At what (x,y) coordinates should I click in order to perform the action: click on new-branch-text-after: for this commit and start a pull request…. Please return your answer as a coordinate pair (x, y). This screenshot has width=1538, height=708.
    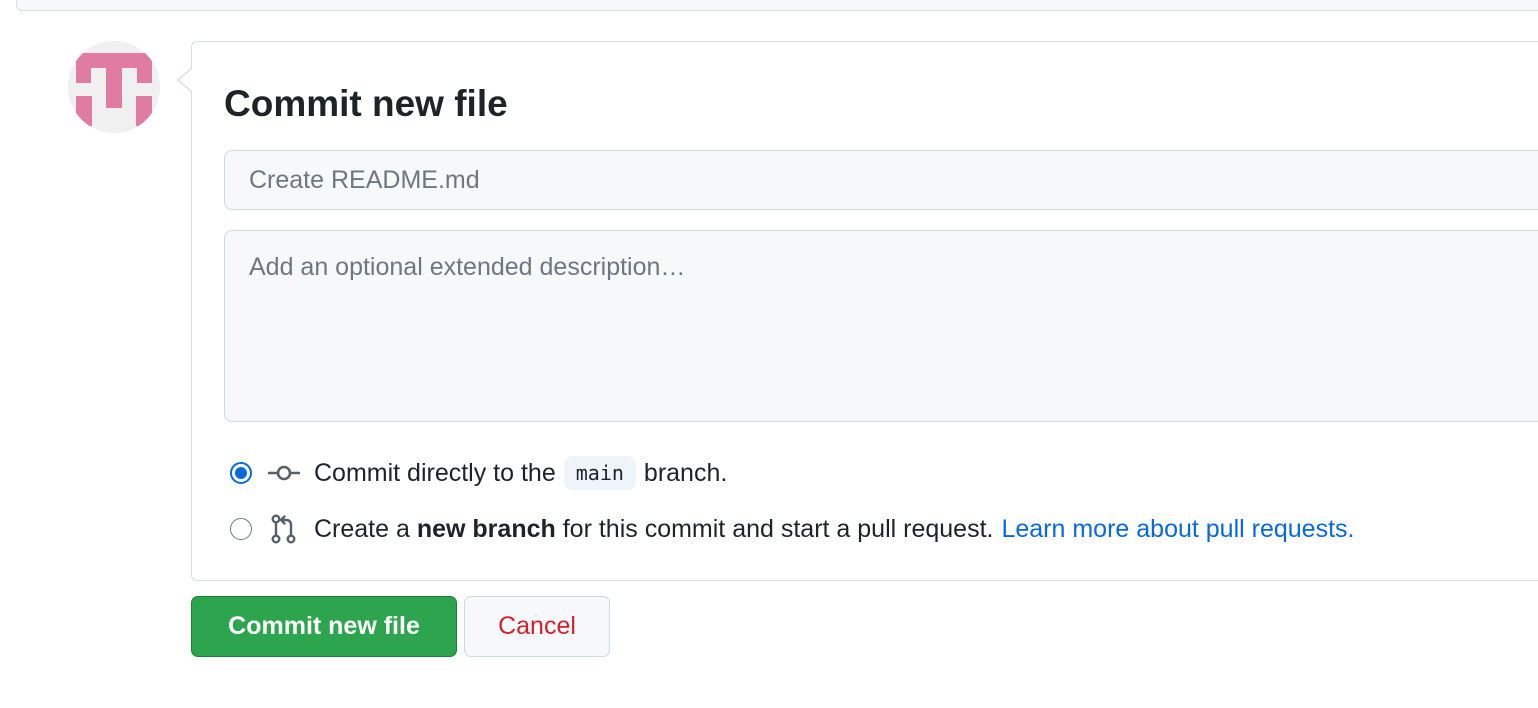
    Looking at the image, I should click on (778, 528).